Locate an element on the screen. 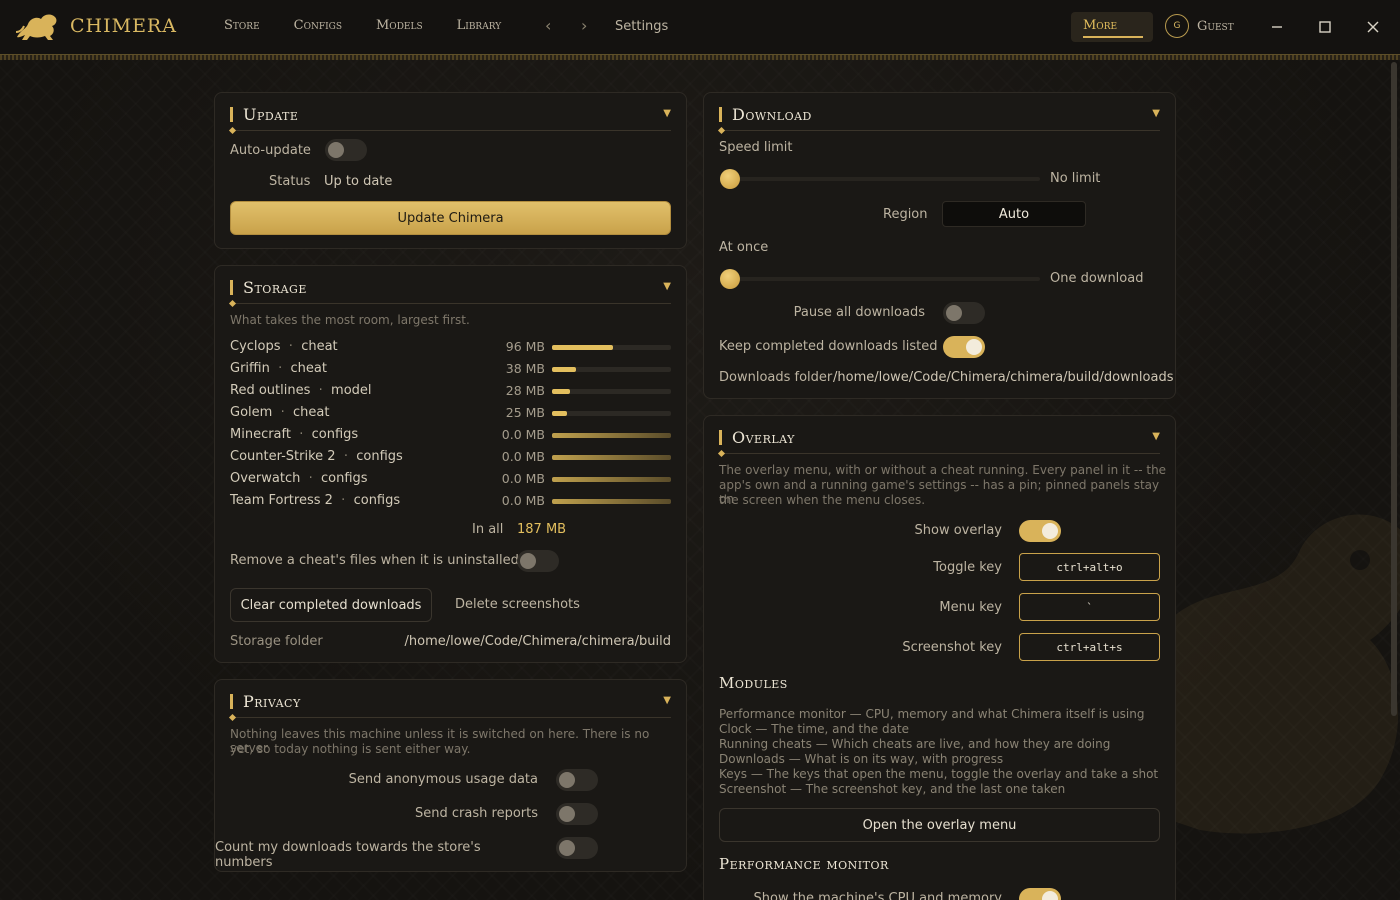 The height and width of the screenshot is (900, 1400). nav-models: Models is located at coordinates (399, 25).